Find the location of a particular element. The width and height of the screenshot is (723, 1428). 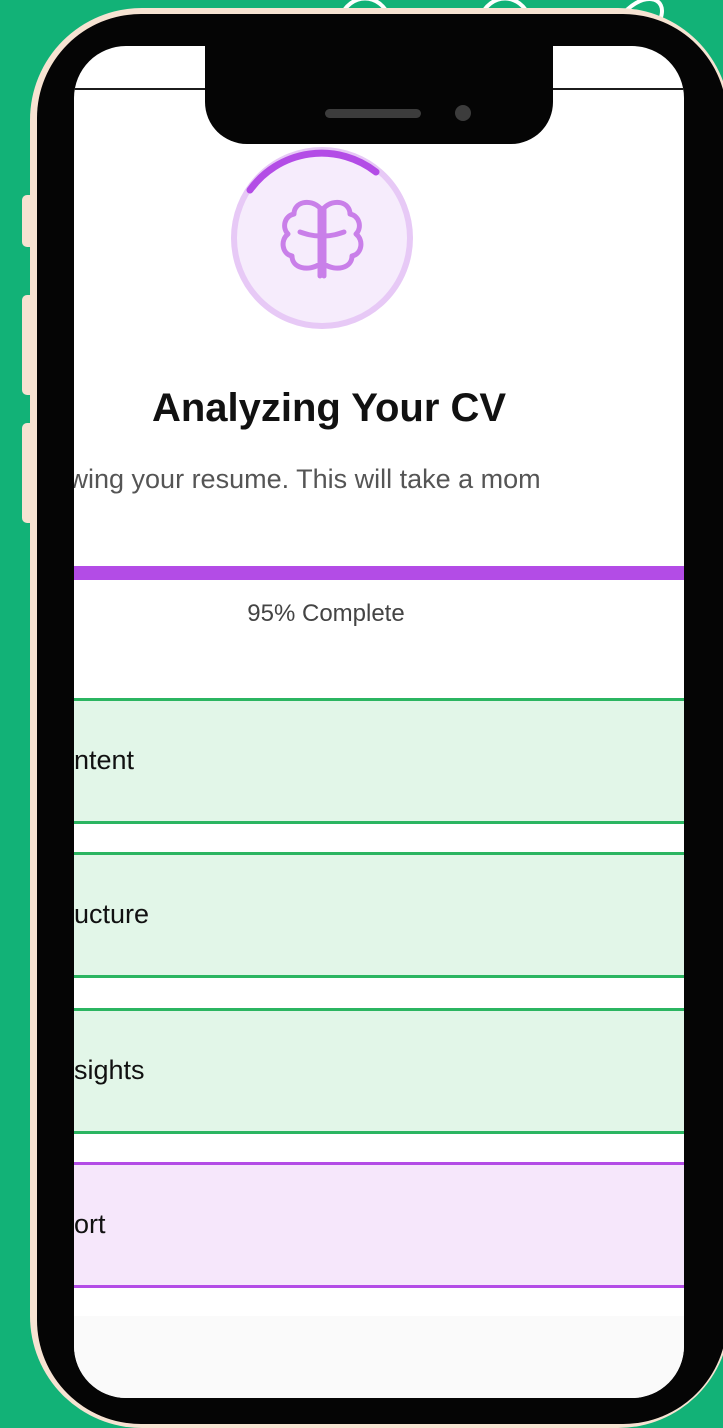

phone-notch is located at coordinates (379, 95).